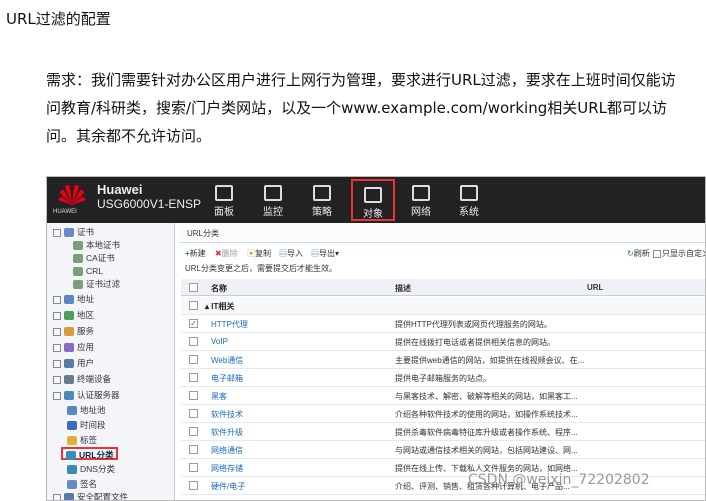 This screenshot has height=501, width=706. I want to click on row-name-link: VoIP, so click(219, 341).